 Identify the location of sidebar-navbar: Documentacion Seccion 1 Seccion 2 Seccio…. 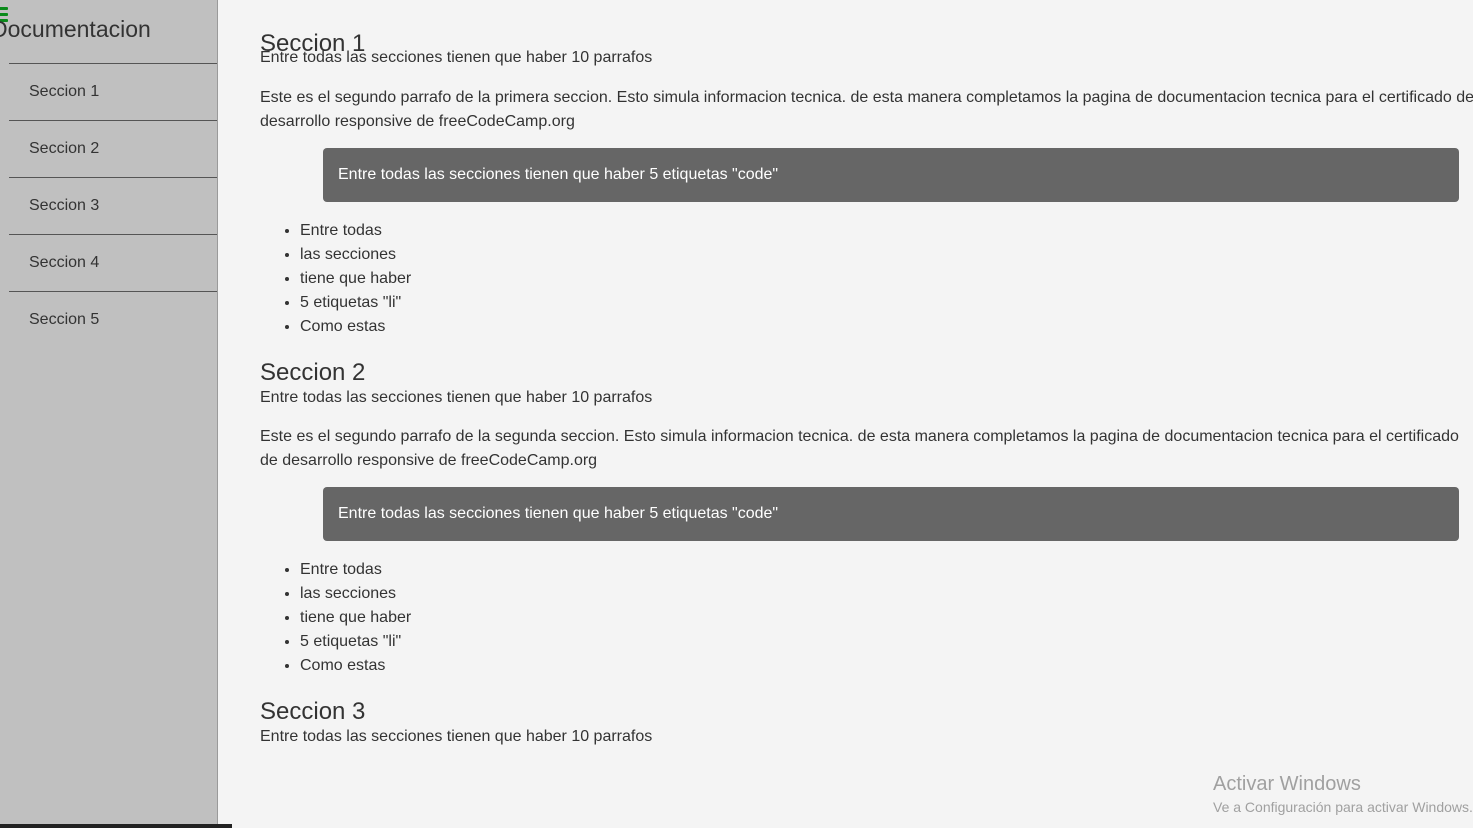
(109, 414).